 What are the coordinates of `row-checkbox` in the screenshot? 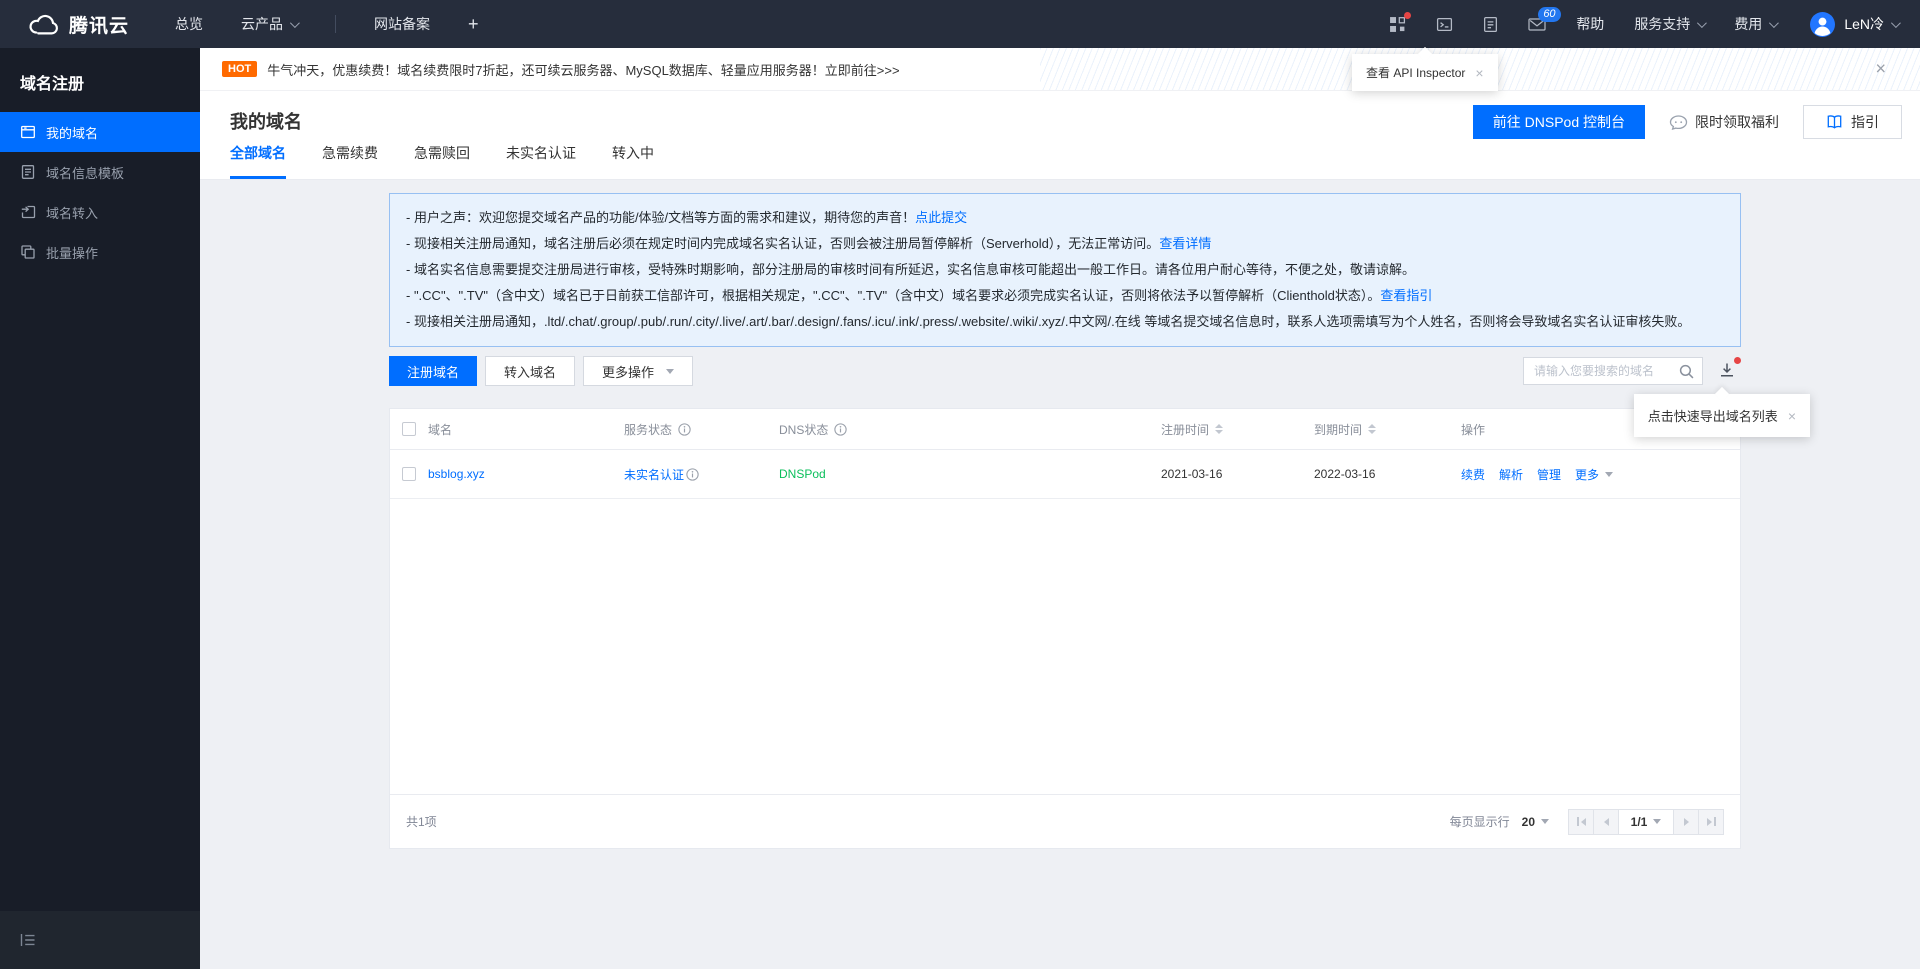 It's located at (409, 474).